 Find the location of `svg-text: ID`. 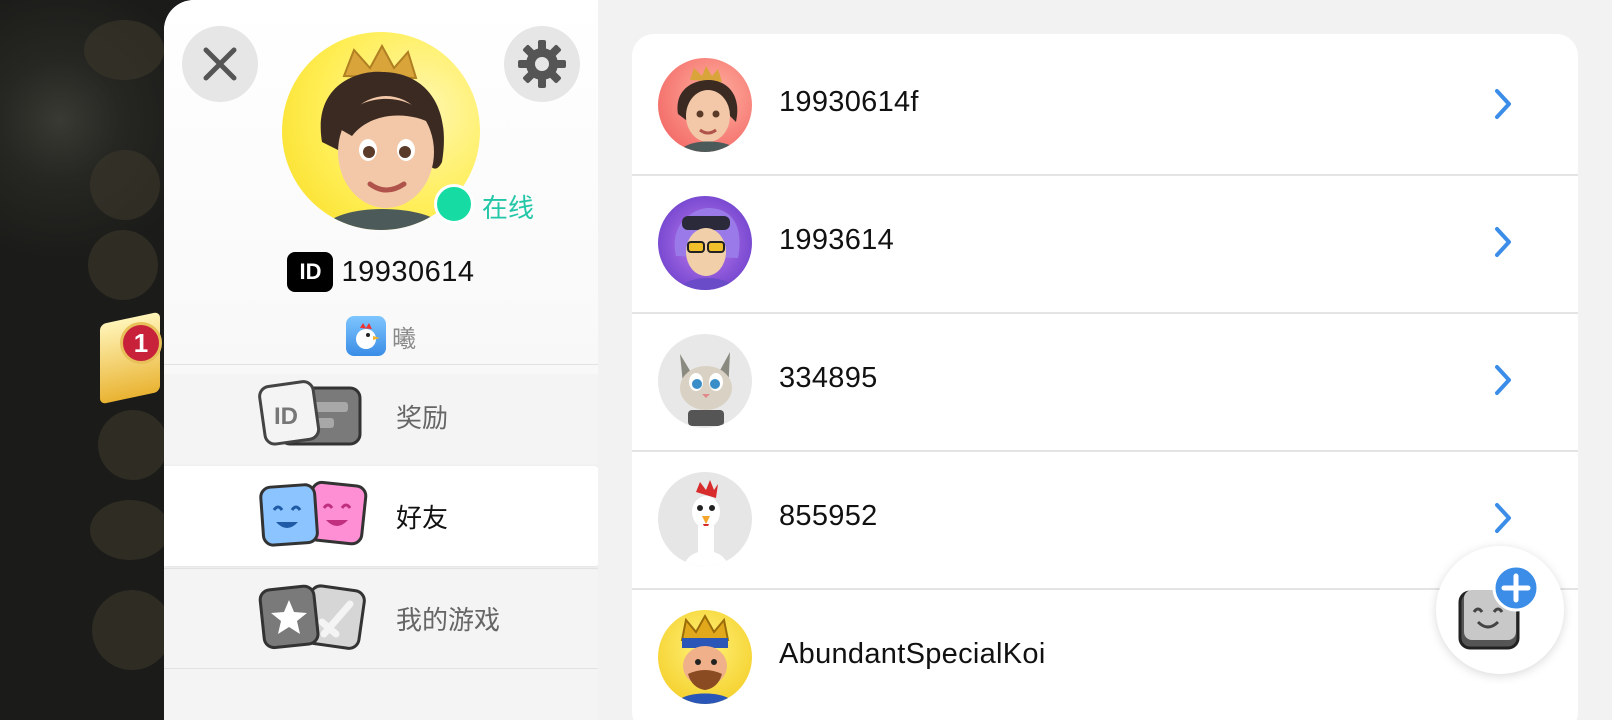

svg-text: ID is located at coordinates (286, 416).